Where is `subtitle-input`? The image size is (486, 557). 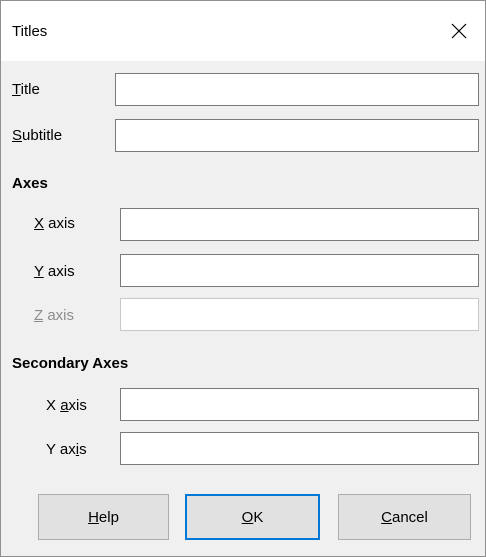 subtitle-input is located at coordinates (297, 135).